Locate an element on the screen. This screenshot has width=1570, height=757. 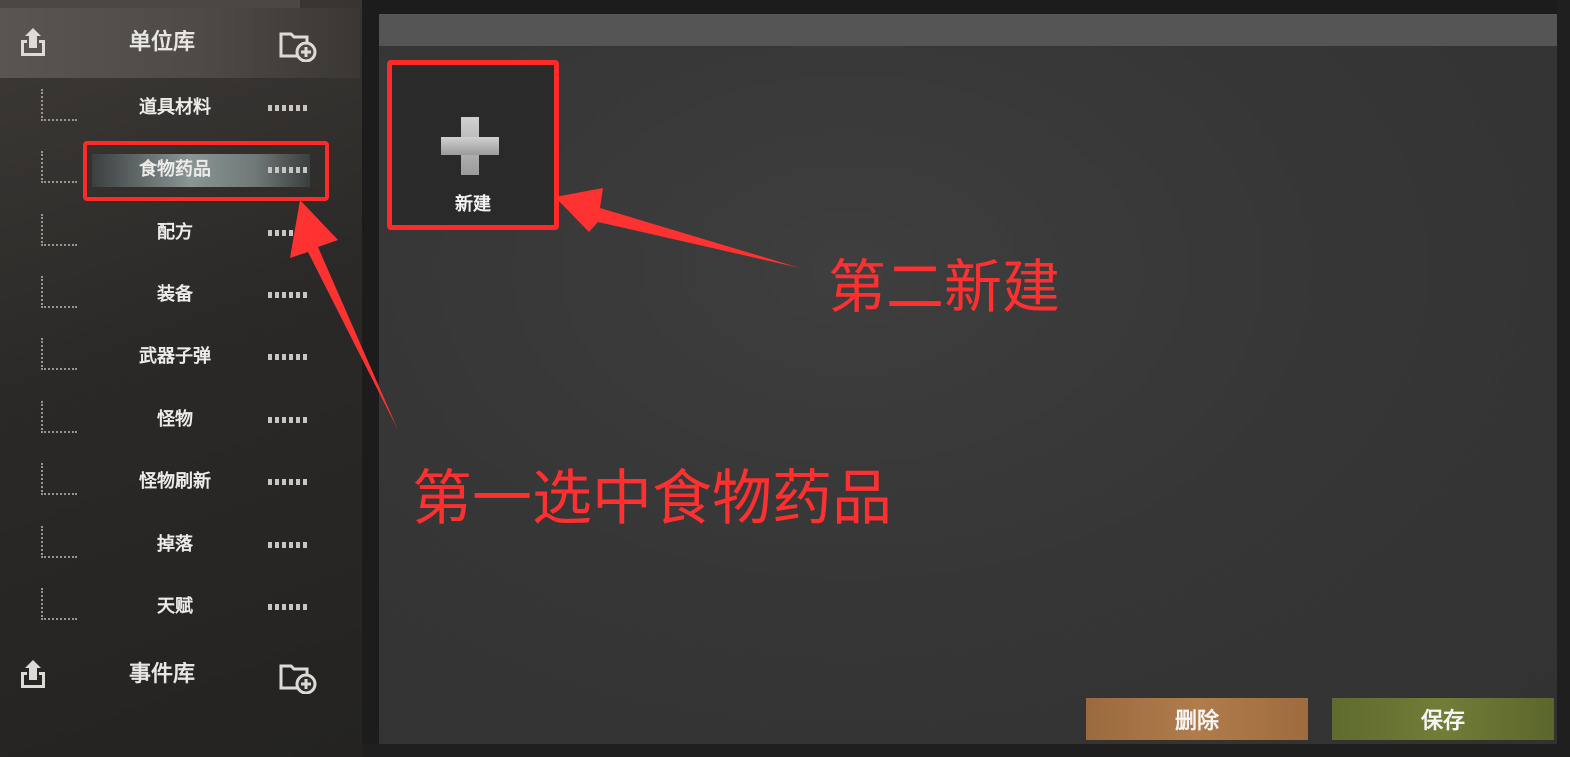
event-library-header: 事件库 is located at coordinates (180, 675).